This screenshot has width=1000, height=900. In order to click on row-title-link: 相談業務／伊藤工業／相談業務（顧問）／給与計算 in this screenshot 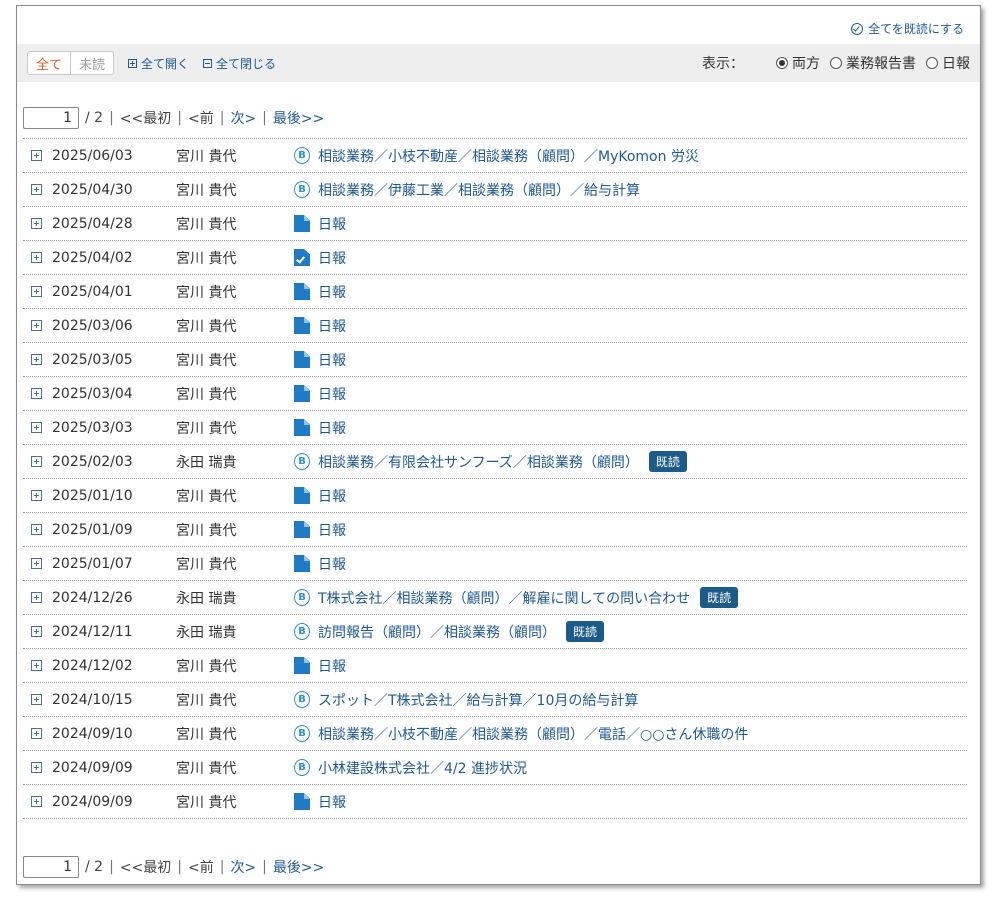, I will do `click(479, 190)`.